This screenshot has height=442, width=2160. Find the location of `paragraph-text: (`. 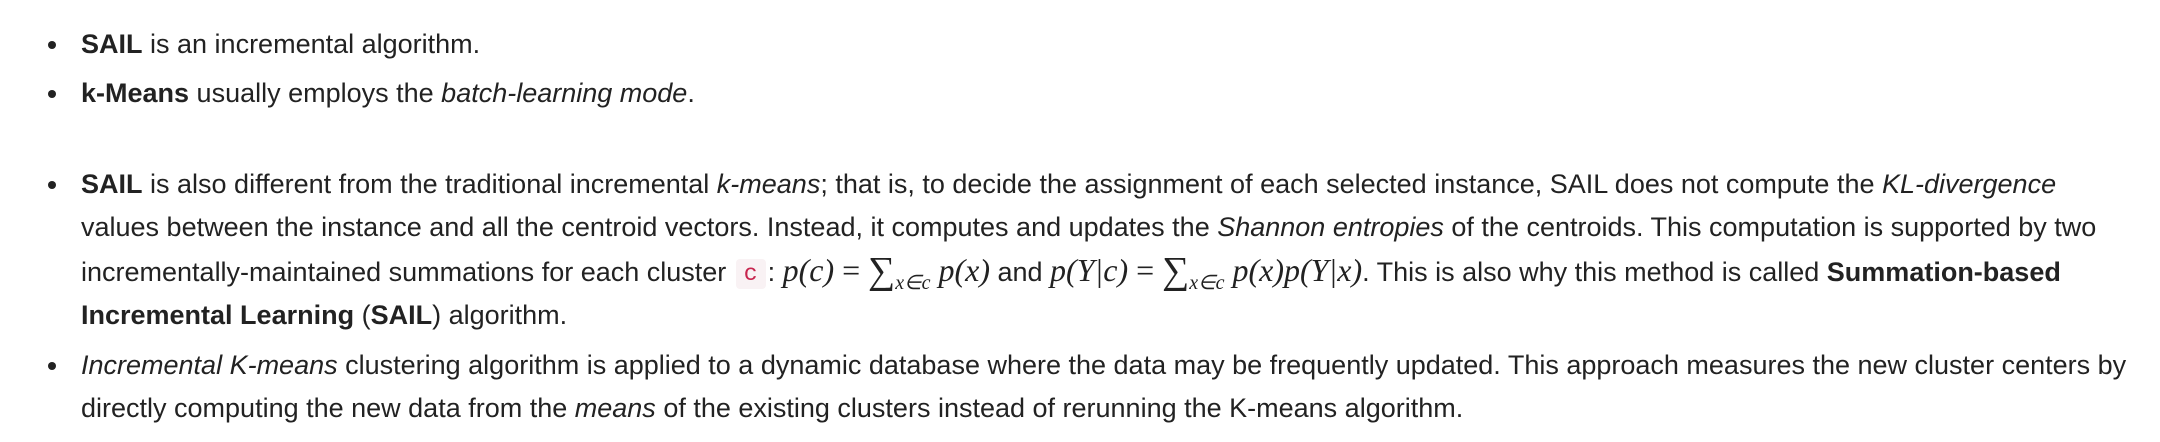

paragraph-text: ( is located at coordinates (362, 315).